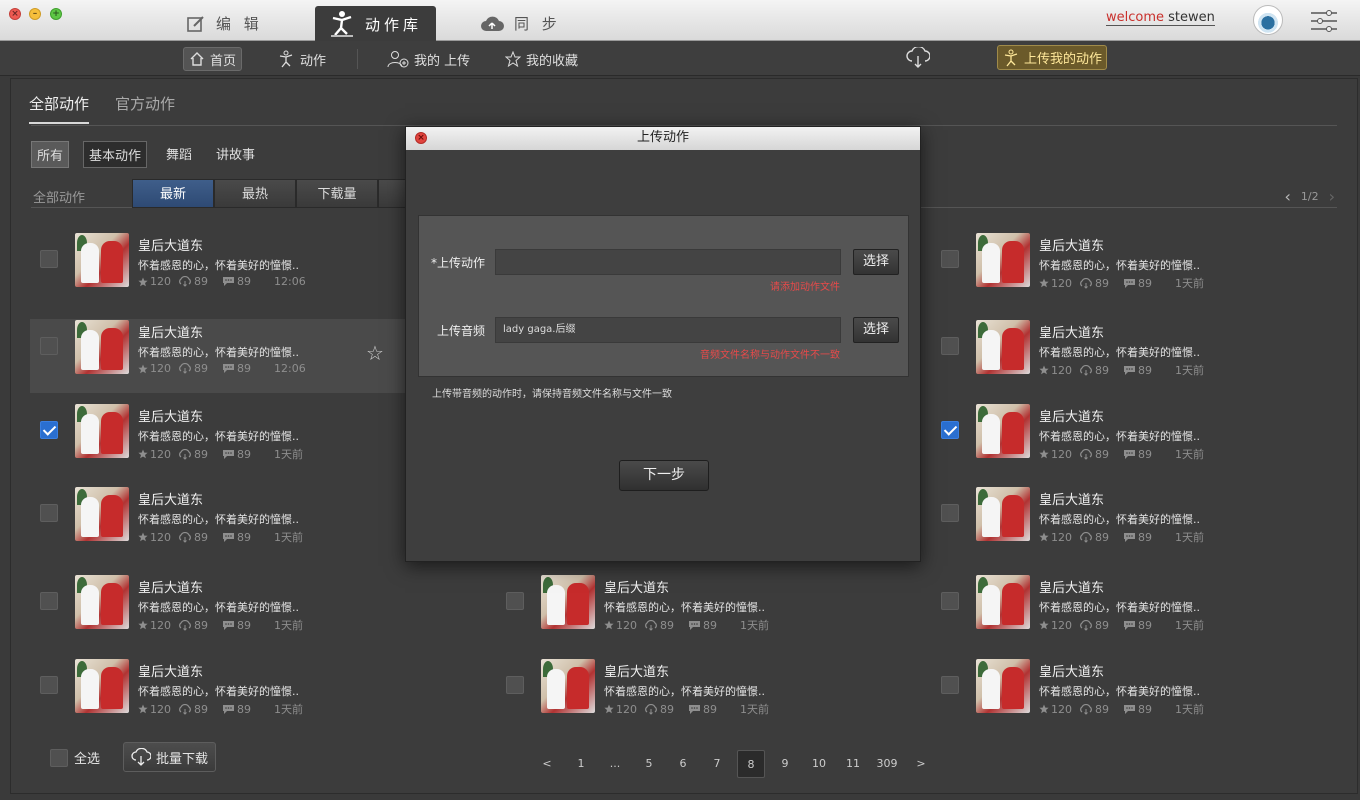 The width and height of the screenshot is (1360, 800). I want to click on choose-action-button: 选择, so click(876, 262).